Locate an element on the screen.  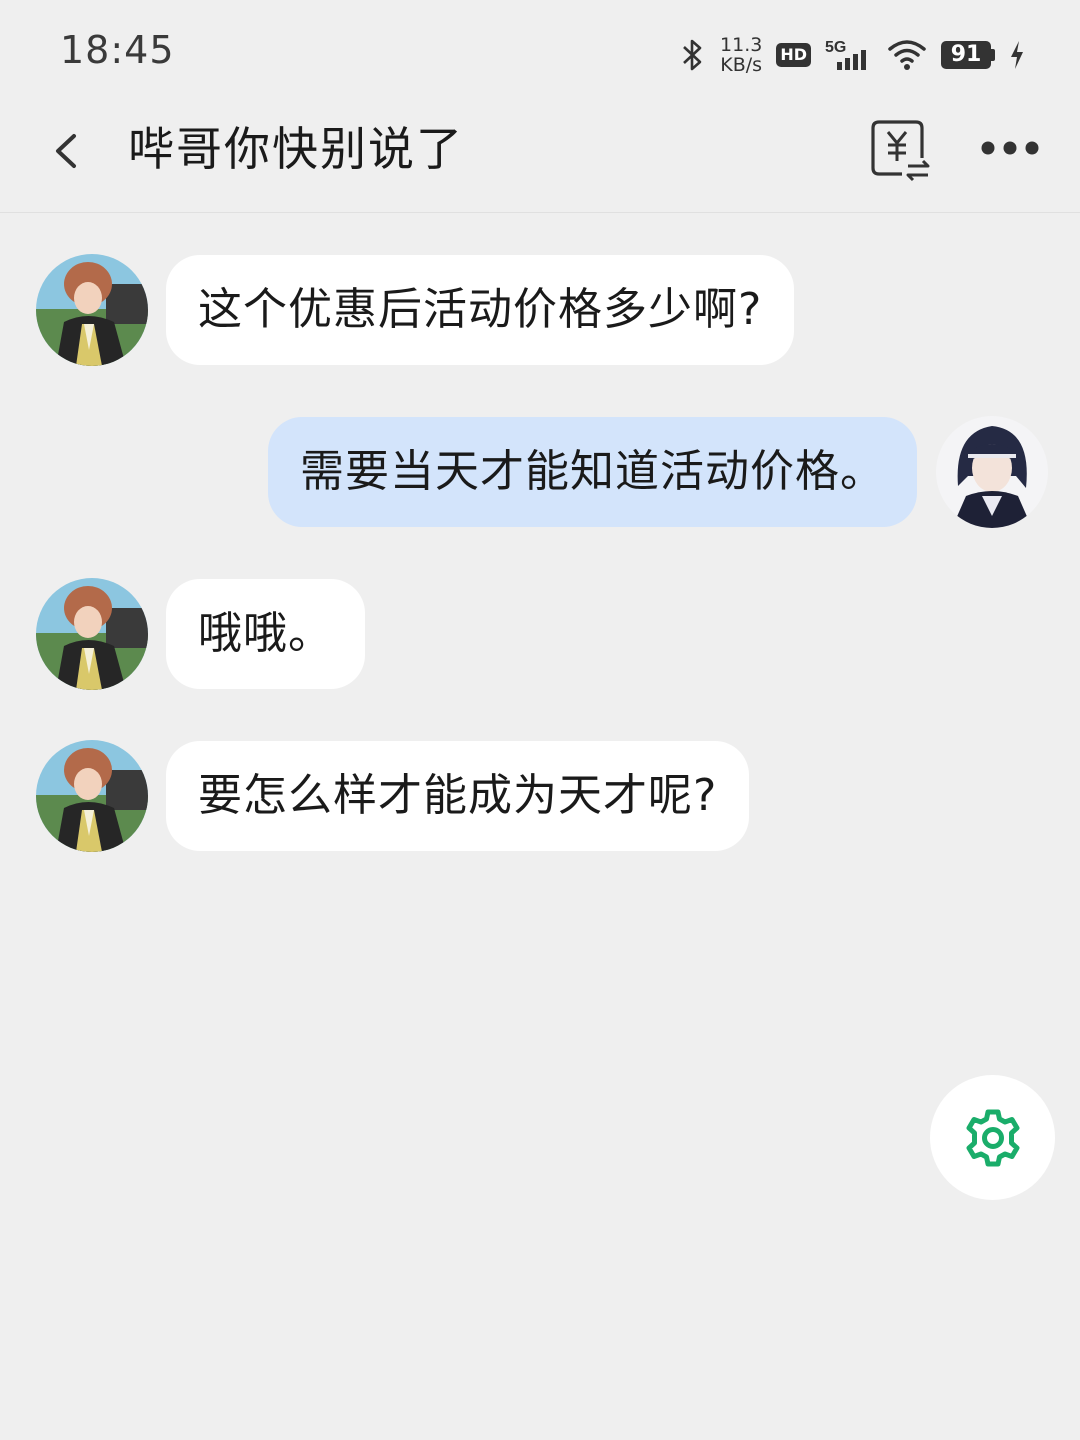
gear-icon is located at coordinates (992, 1137).